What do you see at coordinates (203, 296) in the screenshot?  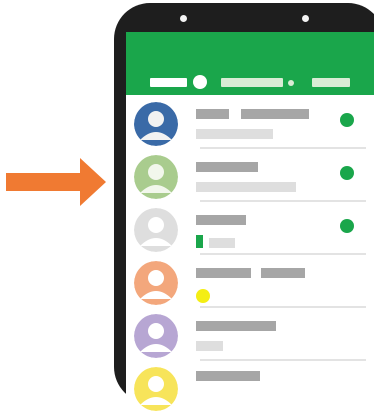 I see `unread-dot-icon` at bounding box center [203, 296].